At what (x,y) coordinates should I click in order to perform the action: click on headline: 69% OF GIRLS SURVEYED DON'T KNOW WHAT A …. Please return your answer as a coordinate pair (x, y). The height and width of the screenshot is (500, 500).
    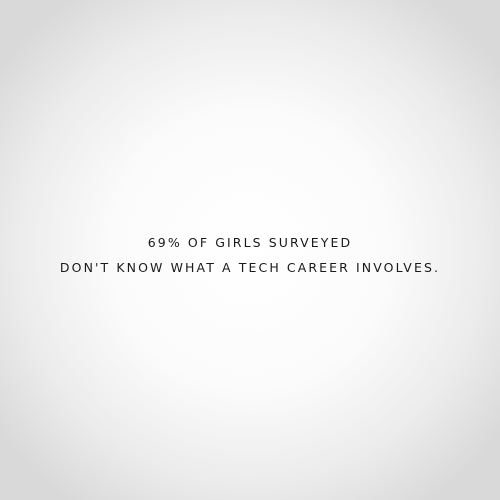
    Looking at the image, I should click on (250, 255).